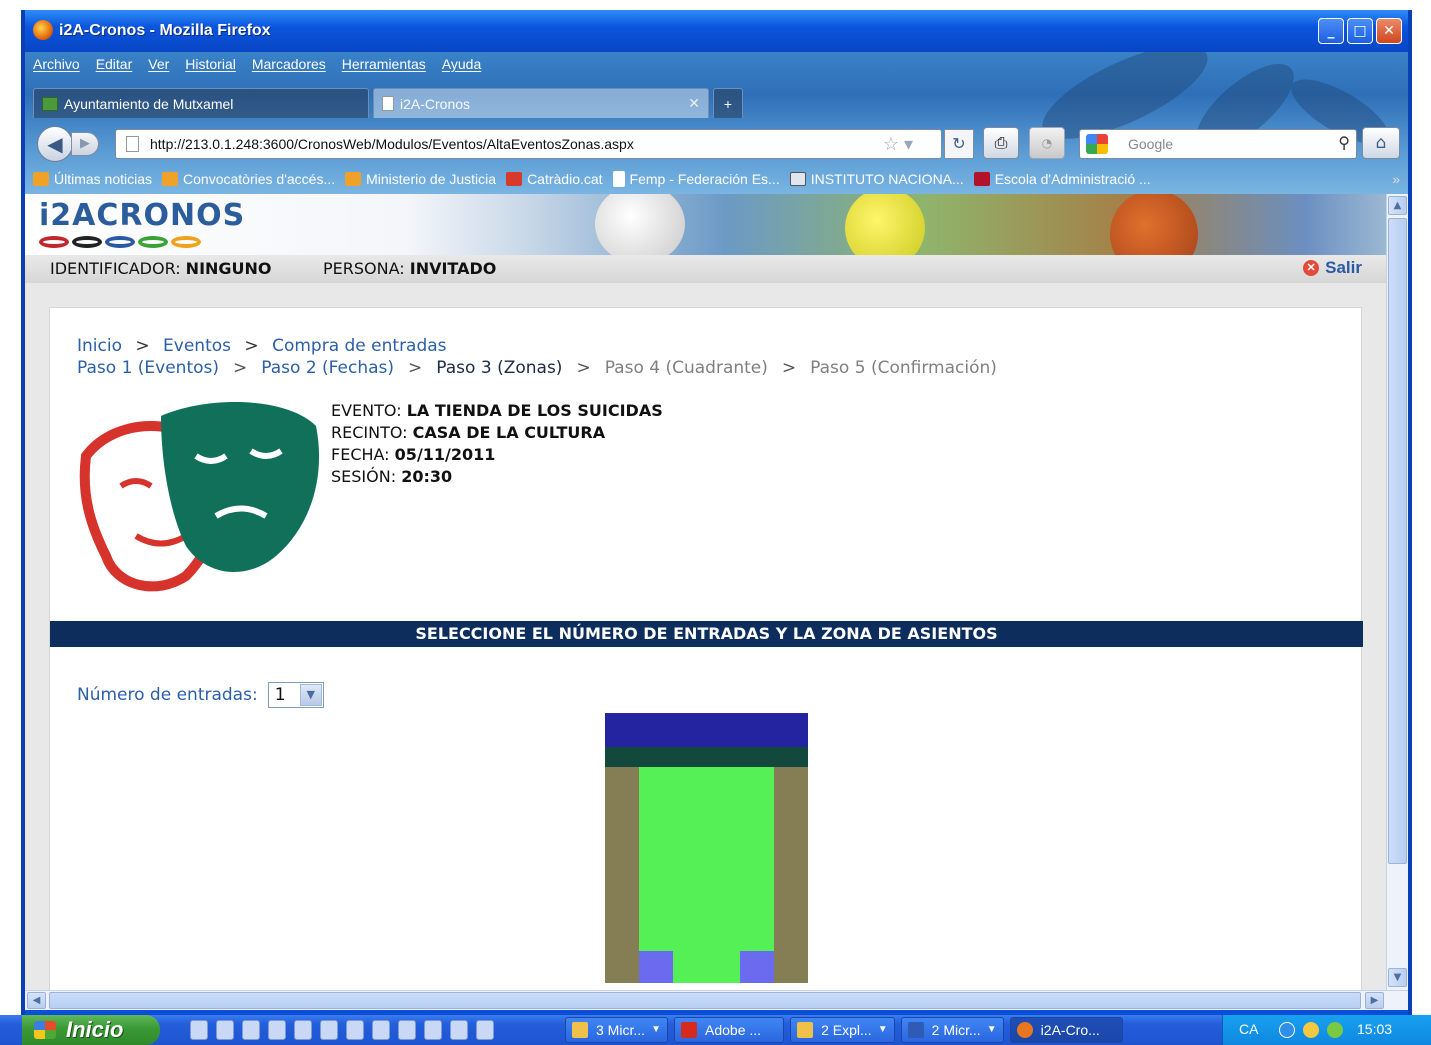 The height and width of the screenshot is (1045, 1431). I want to click on search-icon: ⚲, so click(1344, 144).